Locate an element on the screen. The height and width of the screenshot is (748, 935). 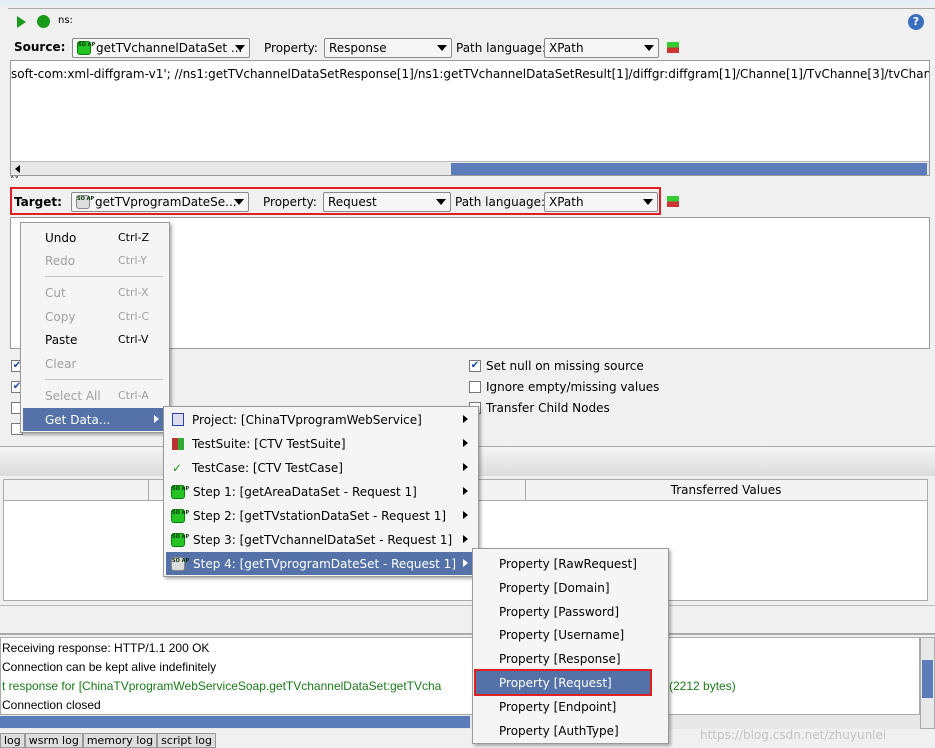
watermark: https://blog.csdn.net/zhuyunlei is located at coordinates (793, 735).